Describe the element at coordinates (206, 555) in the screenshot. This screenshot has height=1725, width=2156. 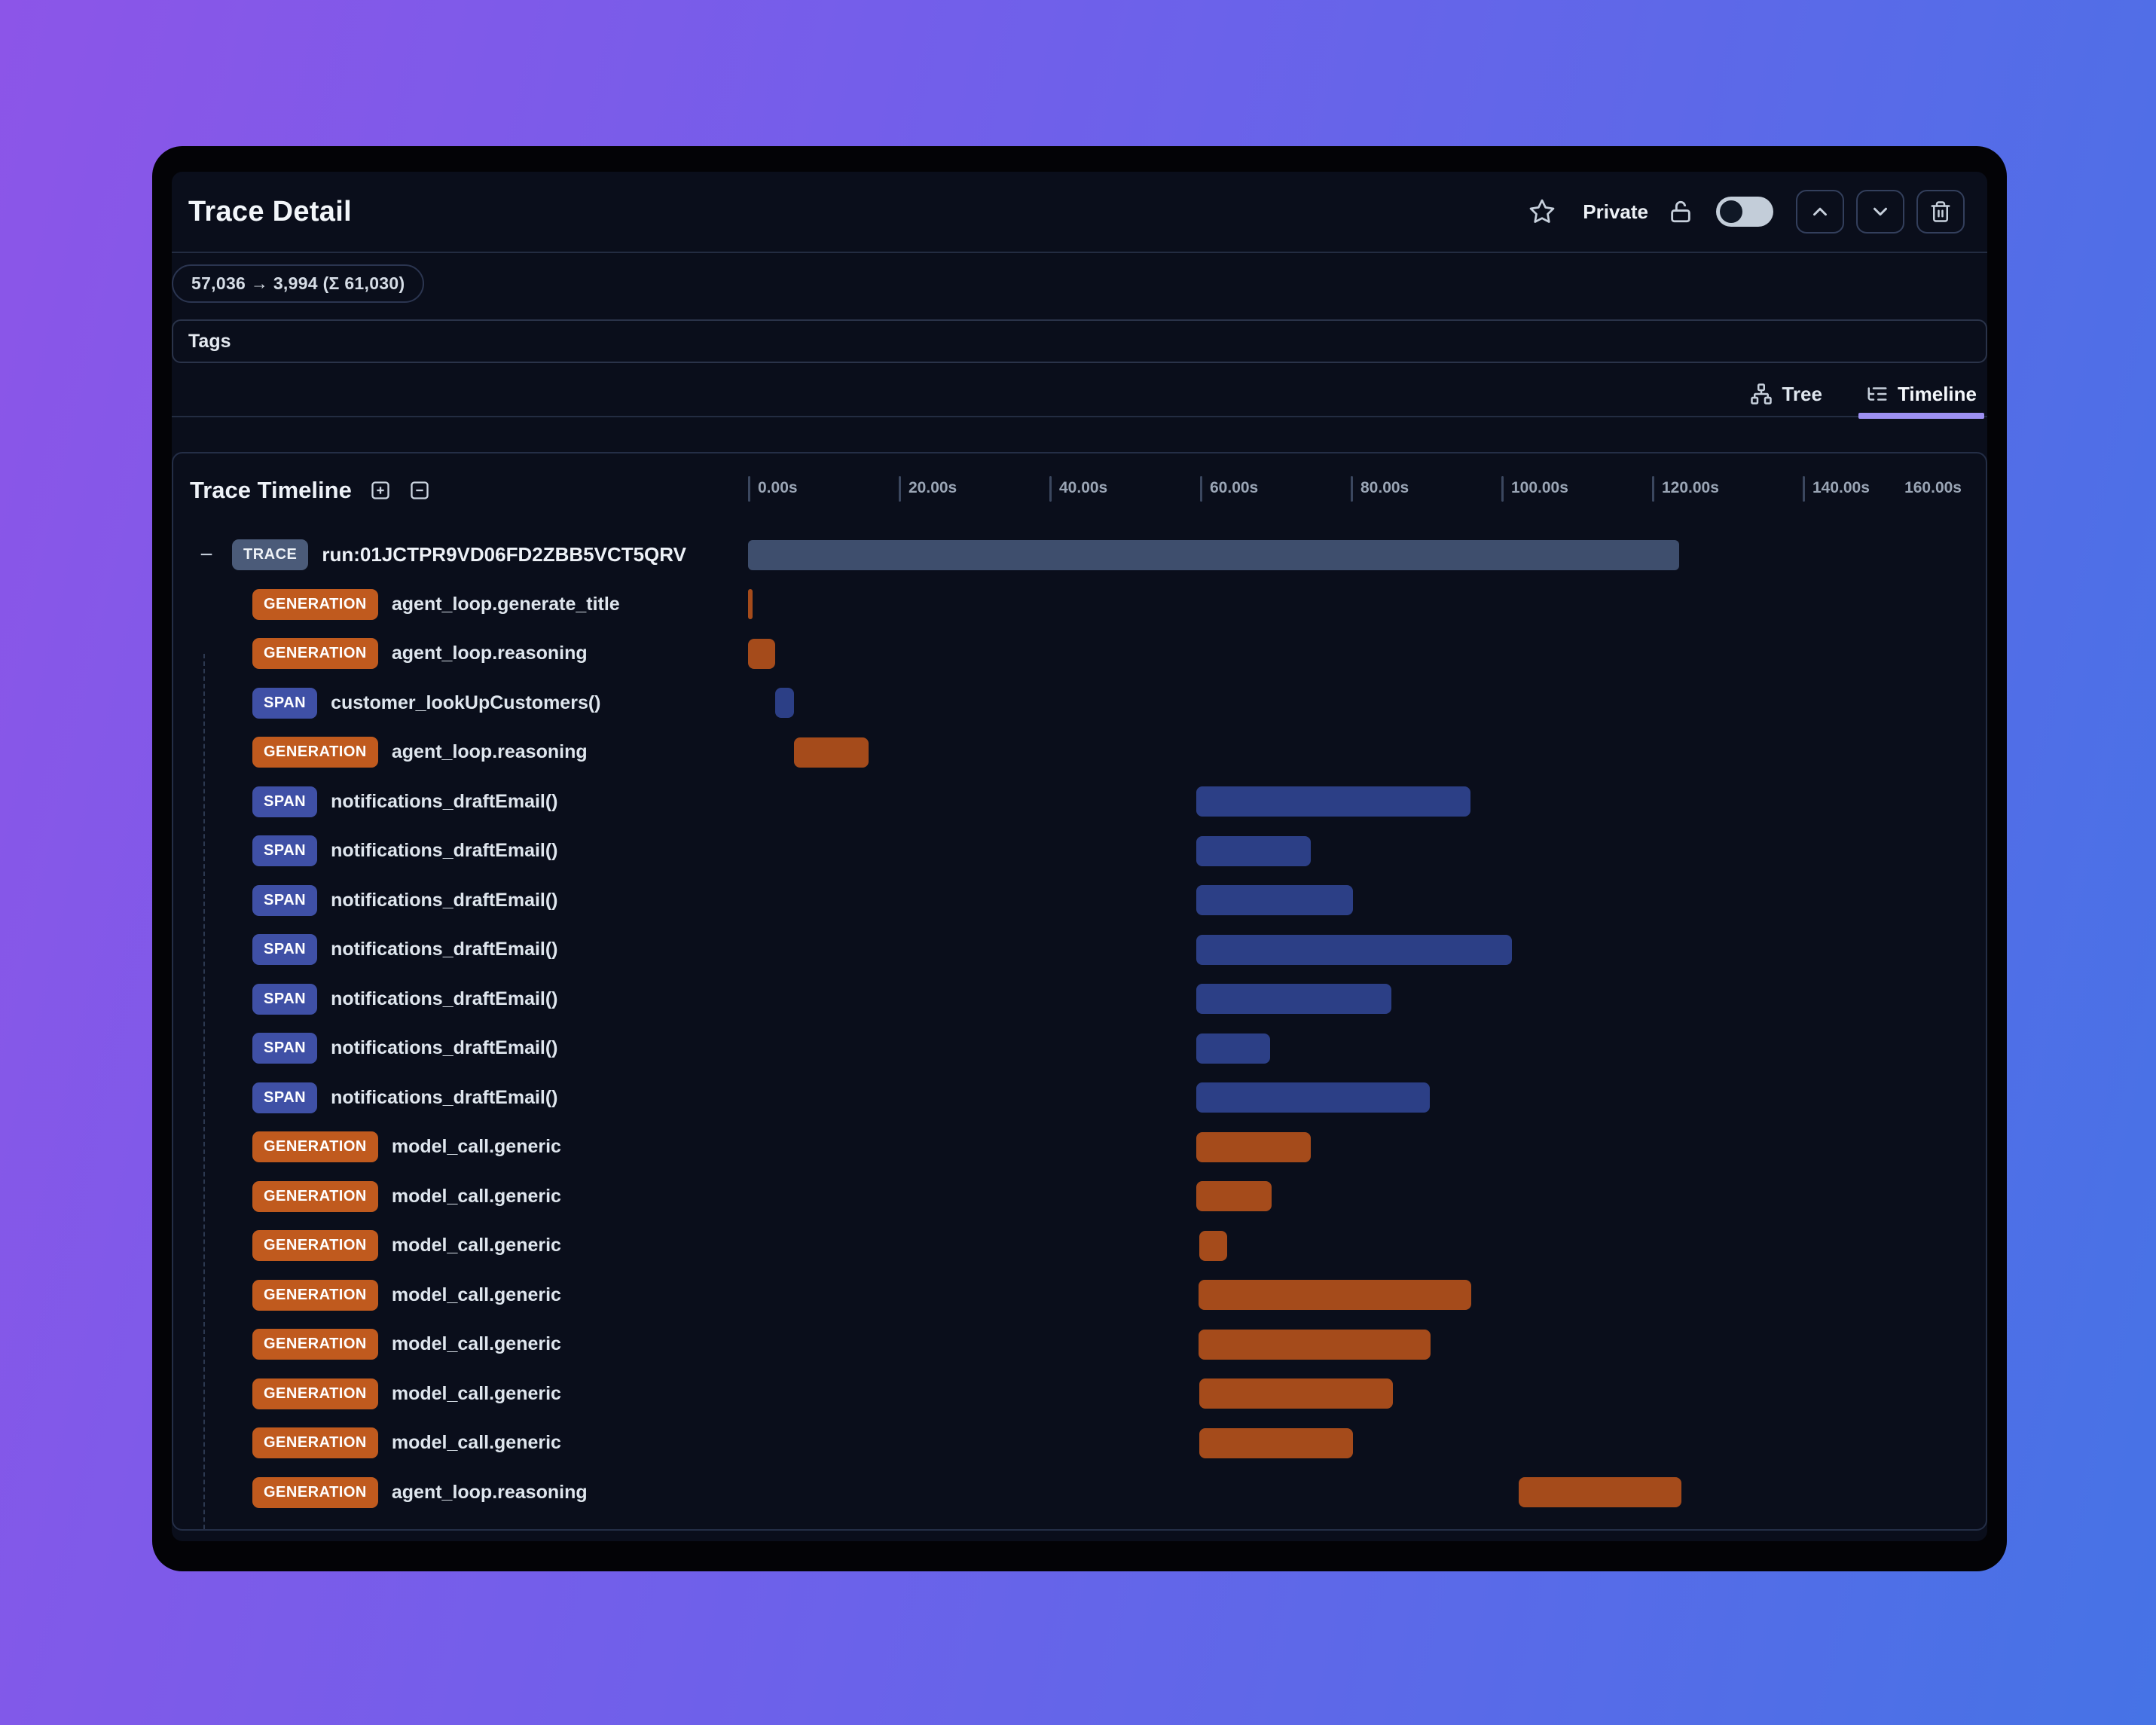
I see `collapse-row-toggle: −` at that location.